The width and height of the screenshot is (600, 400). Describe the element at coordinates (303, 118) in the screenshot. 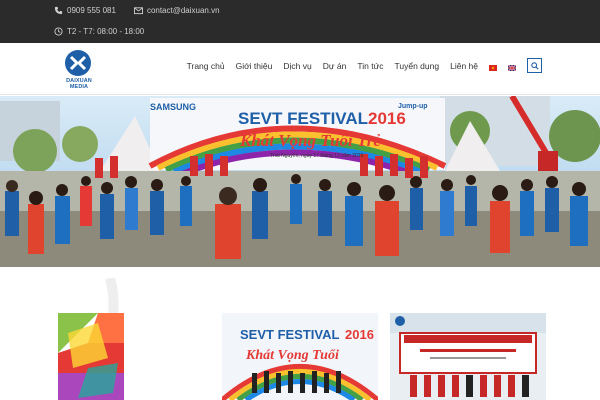

I see `hero-banner-title: SEVT FESTIVAL` at that location.